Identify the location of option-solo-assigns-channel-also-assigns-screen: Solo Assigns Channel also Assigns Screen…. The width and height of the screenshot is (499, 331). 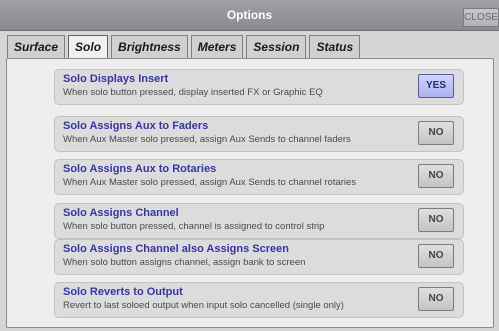
(259, 257).